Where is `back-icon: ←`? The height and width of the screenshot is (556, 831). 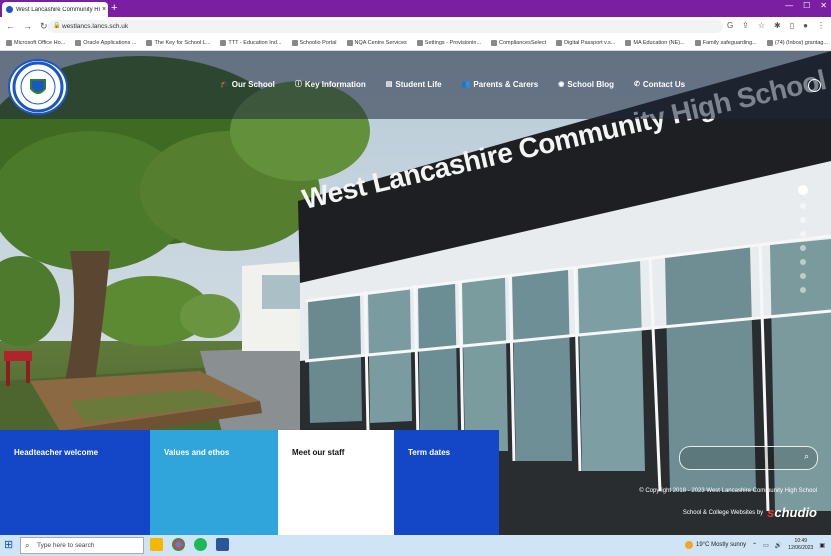
back-icon: ← is located at coordinates (10, 26).